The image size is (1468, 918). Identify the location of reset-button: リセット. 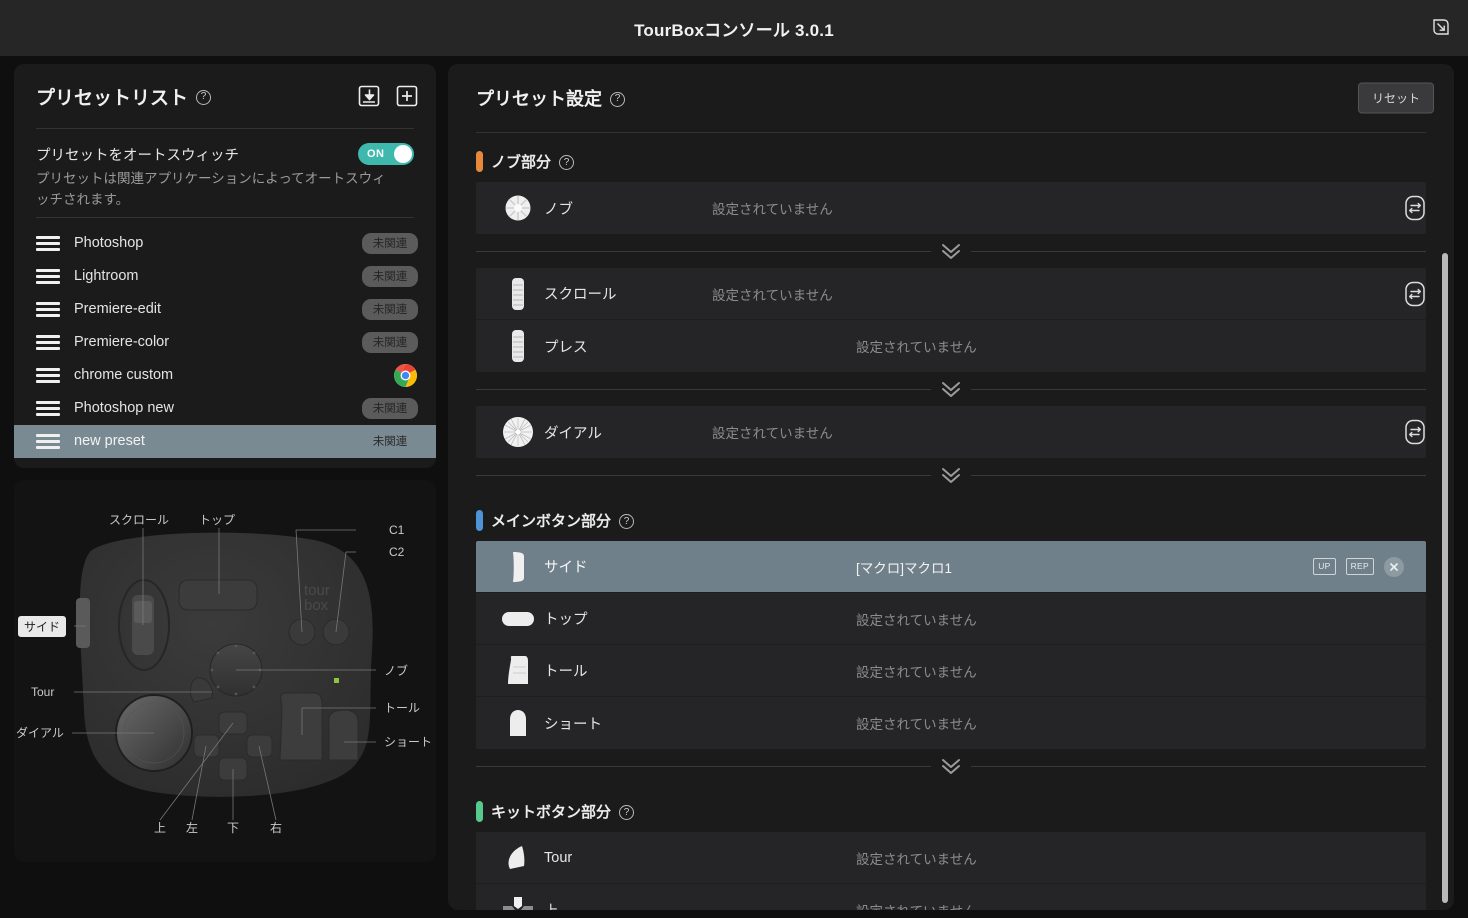
(1395, 98).